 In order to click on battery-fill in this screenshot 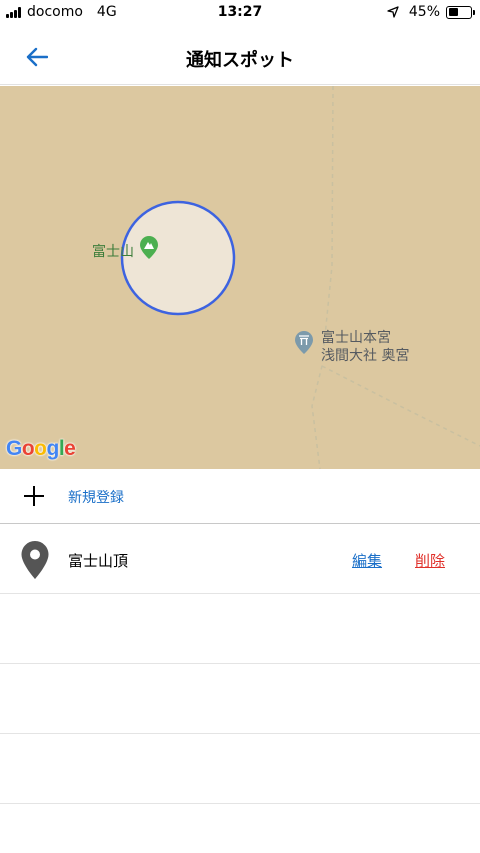, I will do `click(453, 12)`.